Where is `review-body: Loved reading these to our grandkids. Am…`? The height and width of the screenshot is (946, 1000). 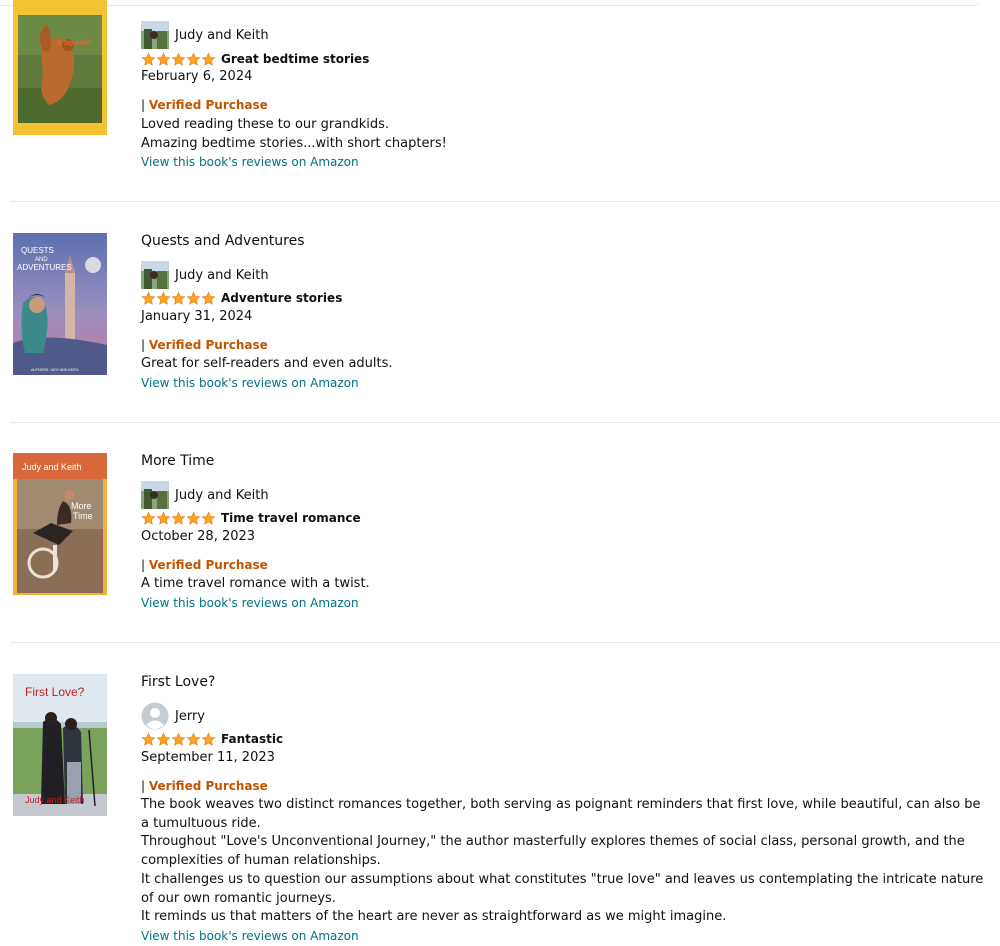
review-body: Loved reading these to our grandkids. Am… is located at coordinates (566, 144).